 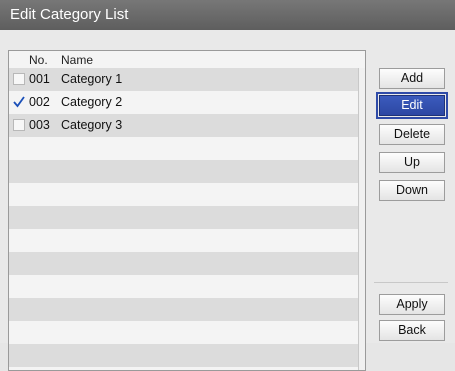 I want to click on checkmark-icon, so click(x=19, y=102).